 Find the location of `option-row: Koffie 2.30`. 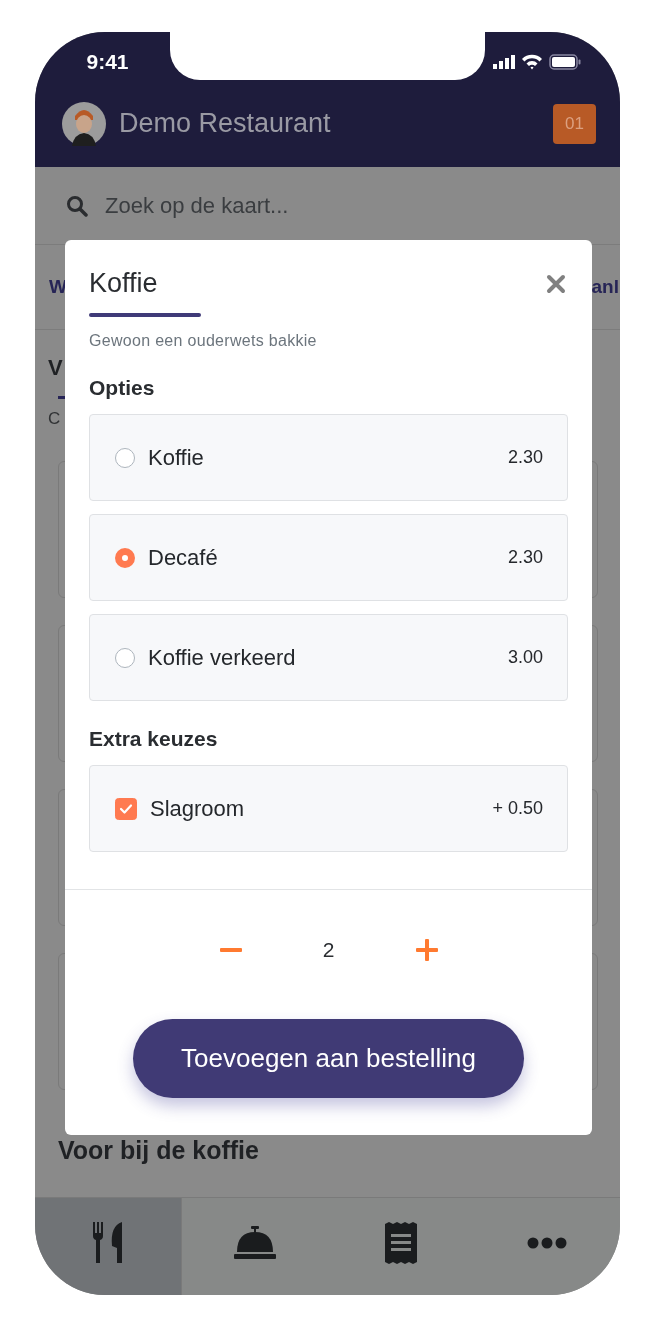

option-row: Koffie 2.30 is located at coordinates (328, 457).